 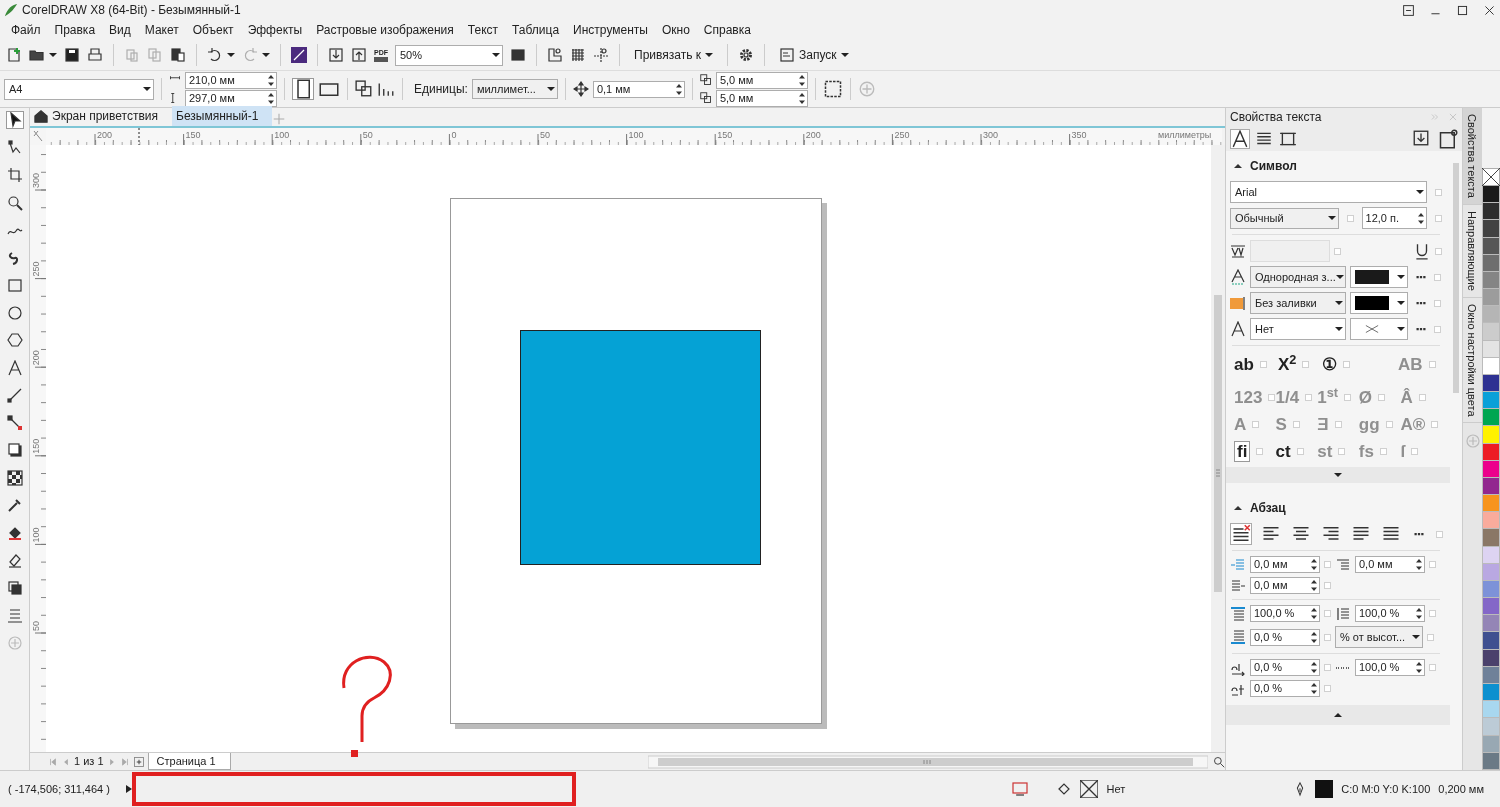 I want to click on add-page-icon, so click(x=138, y=761).